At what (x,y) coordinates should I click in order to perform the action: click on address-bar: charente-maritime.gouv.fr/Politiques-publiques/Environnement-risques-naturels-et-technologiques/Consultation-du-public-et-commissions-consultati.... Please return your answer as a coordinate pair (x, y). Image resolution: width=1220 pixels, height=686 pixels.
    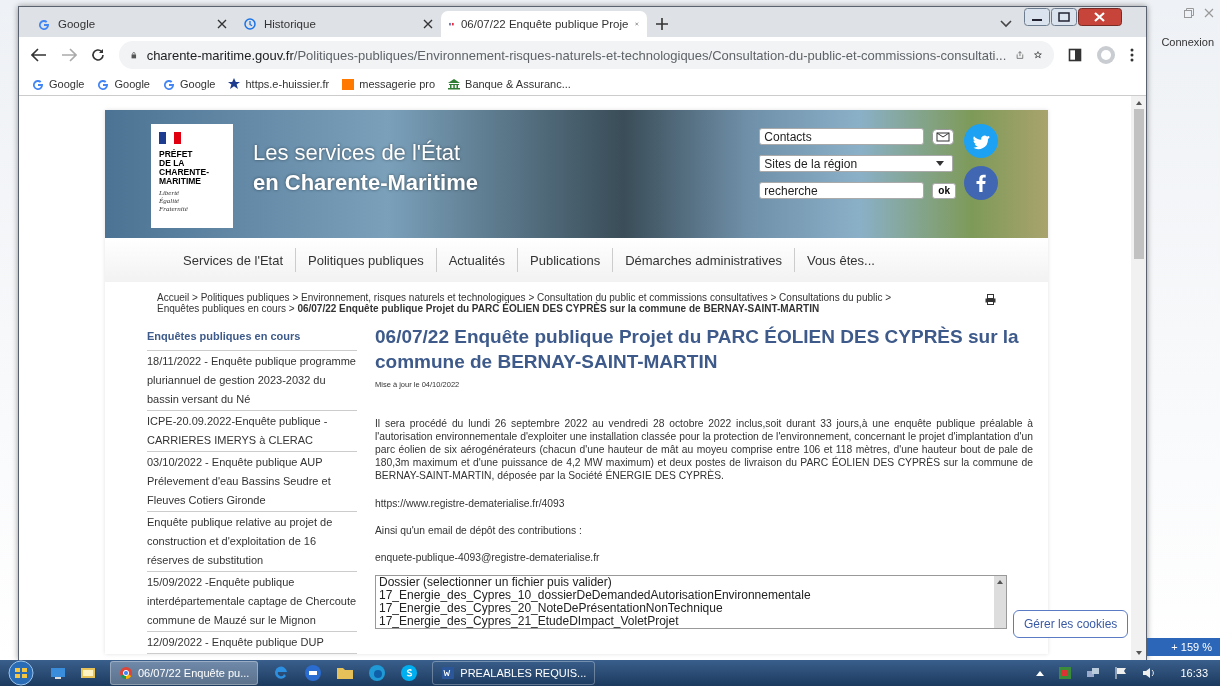
    Looking at the image, I should click on (586, 55).